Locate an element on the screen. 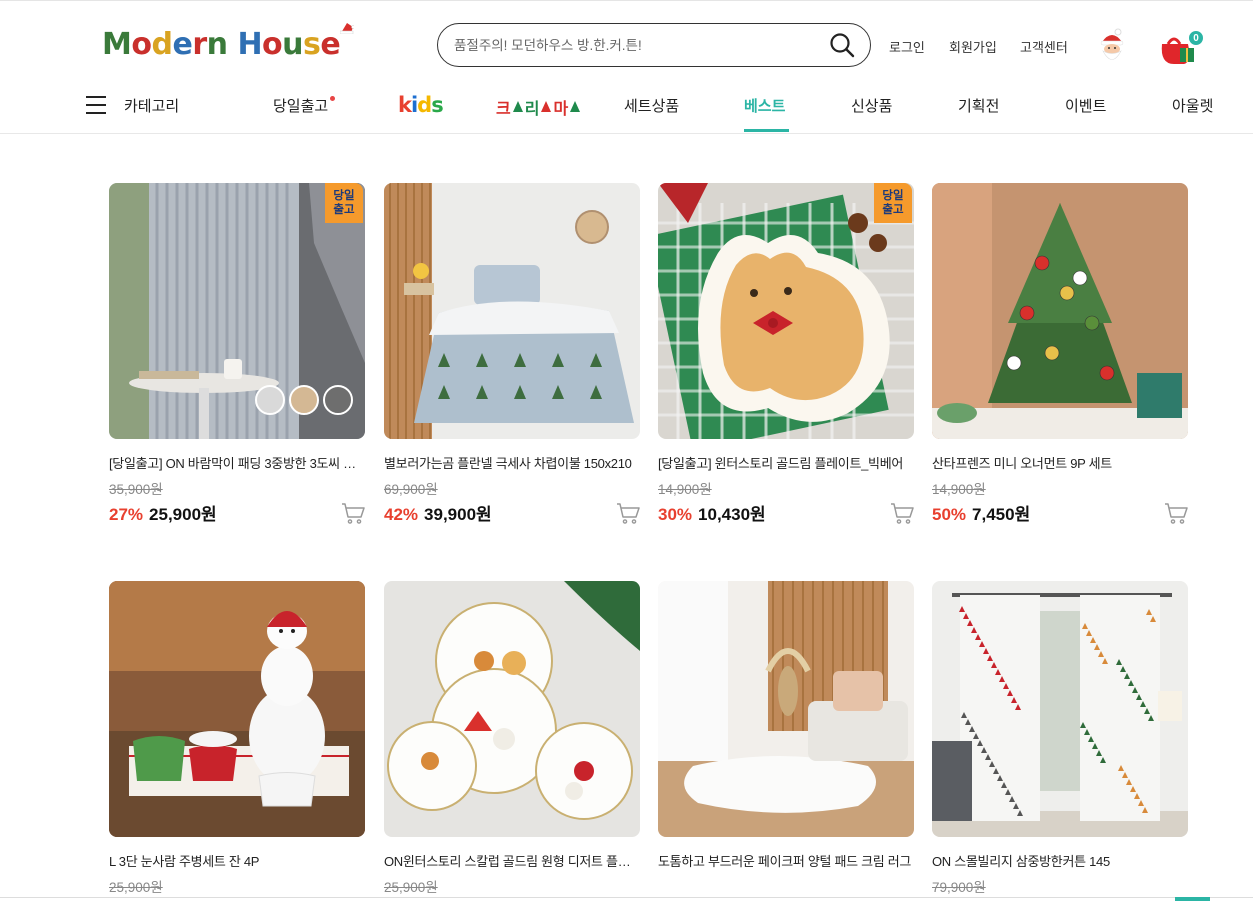 The height and width of the screenshot is (901, 1253). search-button is located at coordinates (842, 45).